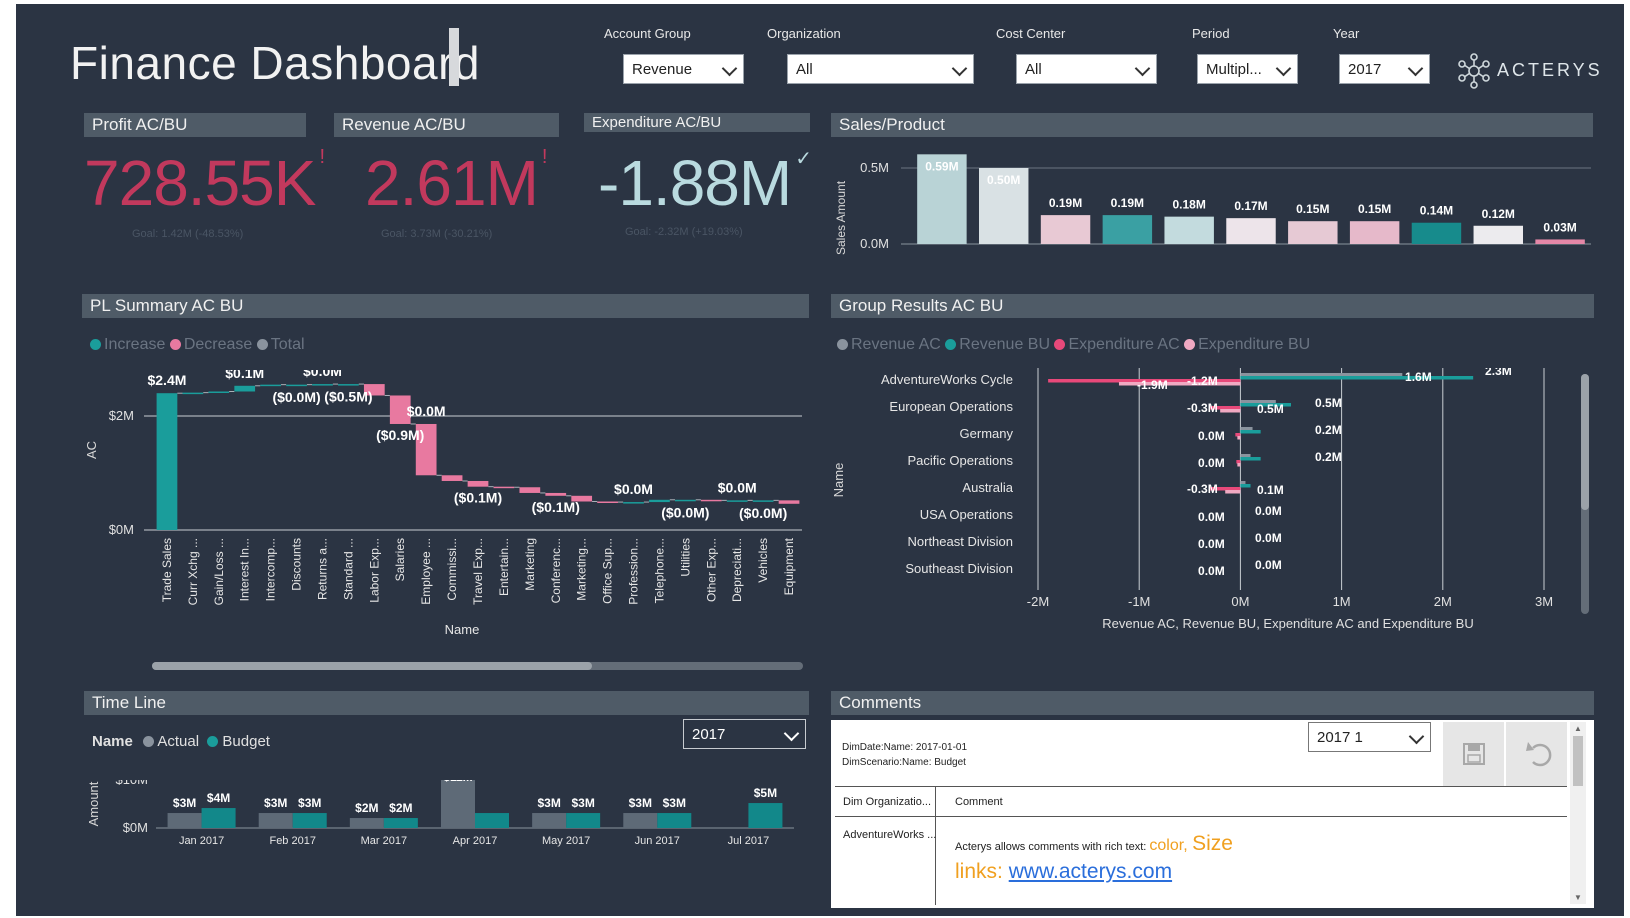 The height and width of the screenshot is (918, 1630). Describe the element at coordinates (454, 57) in the screenshot. I see `title-accent-bar` at that location.